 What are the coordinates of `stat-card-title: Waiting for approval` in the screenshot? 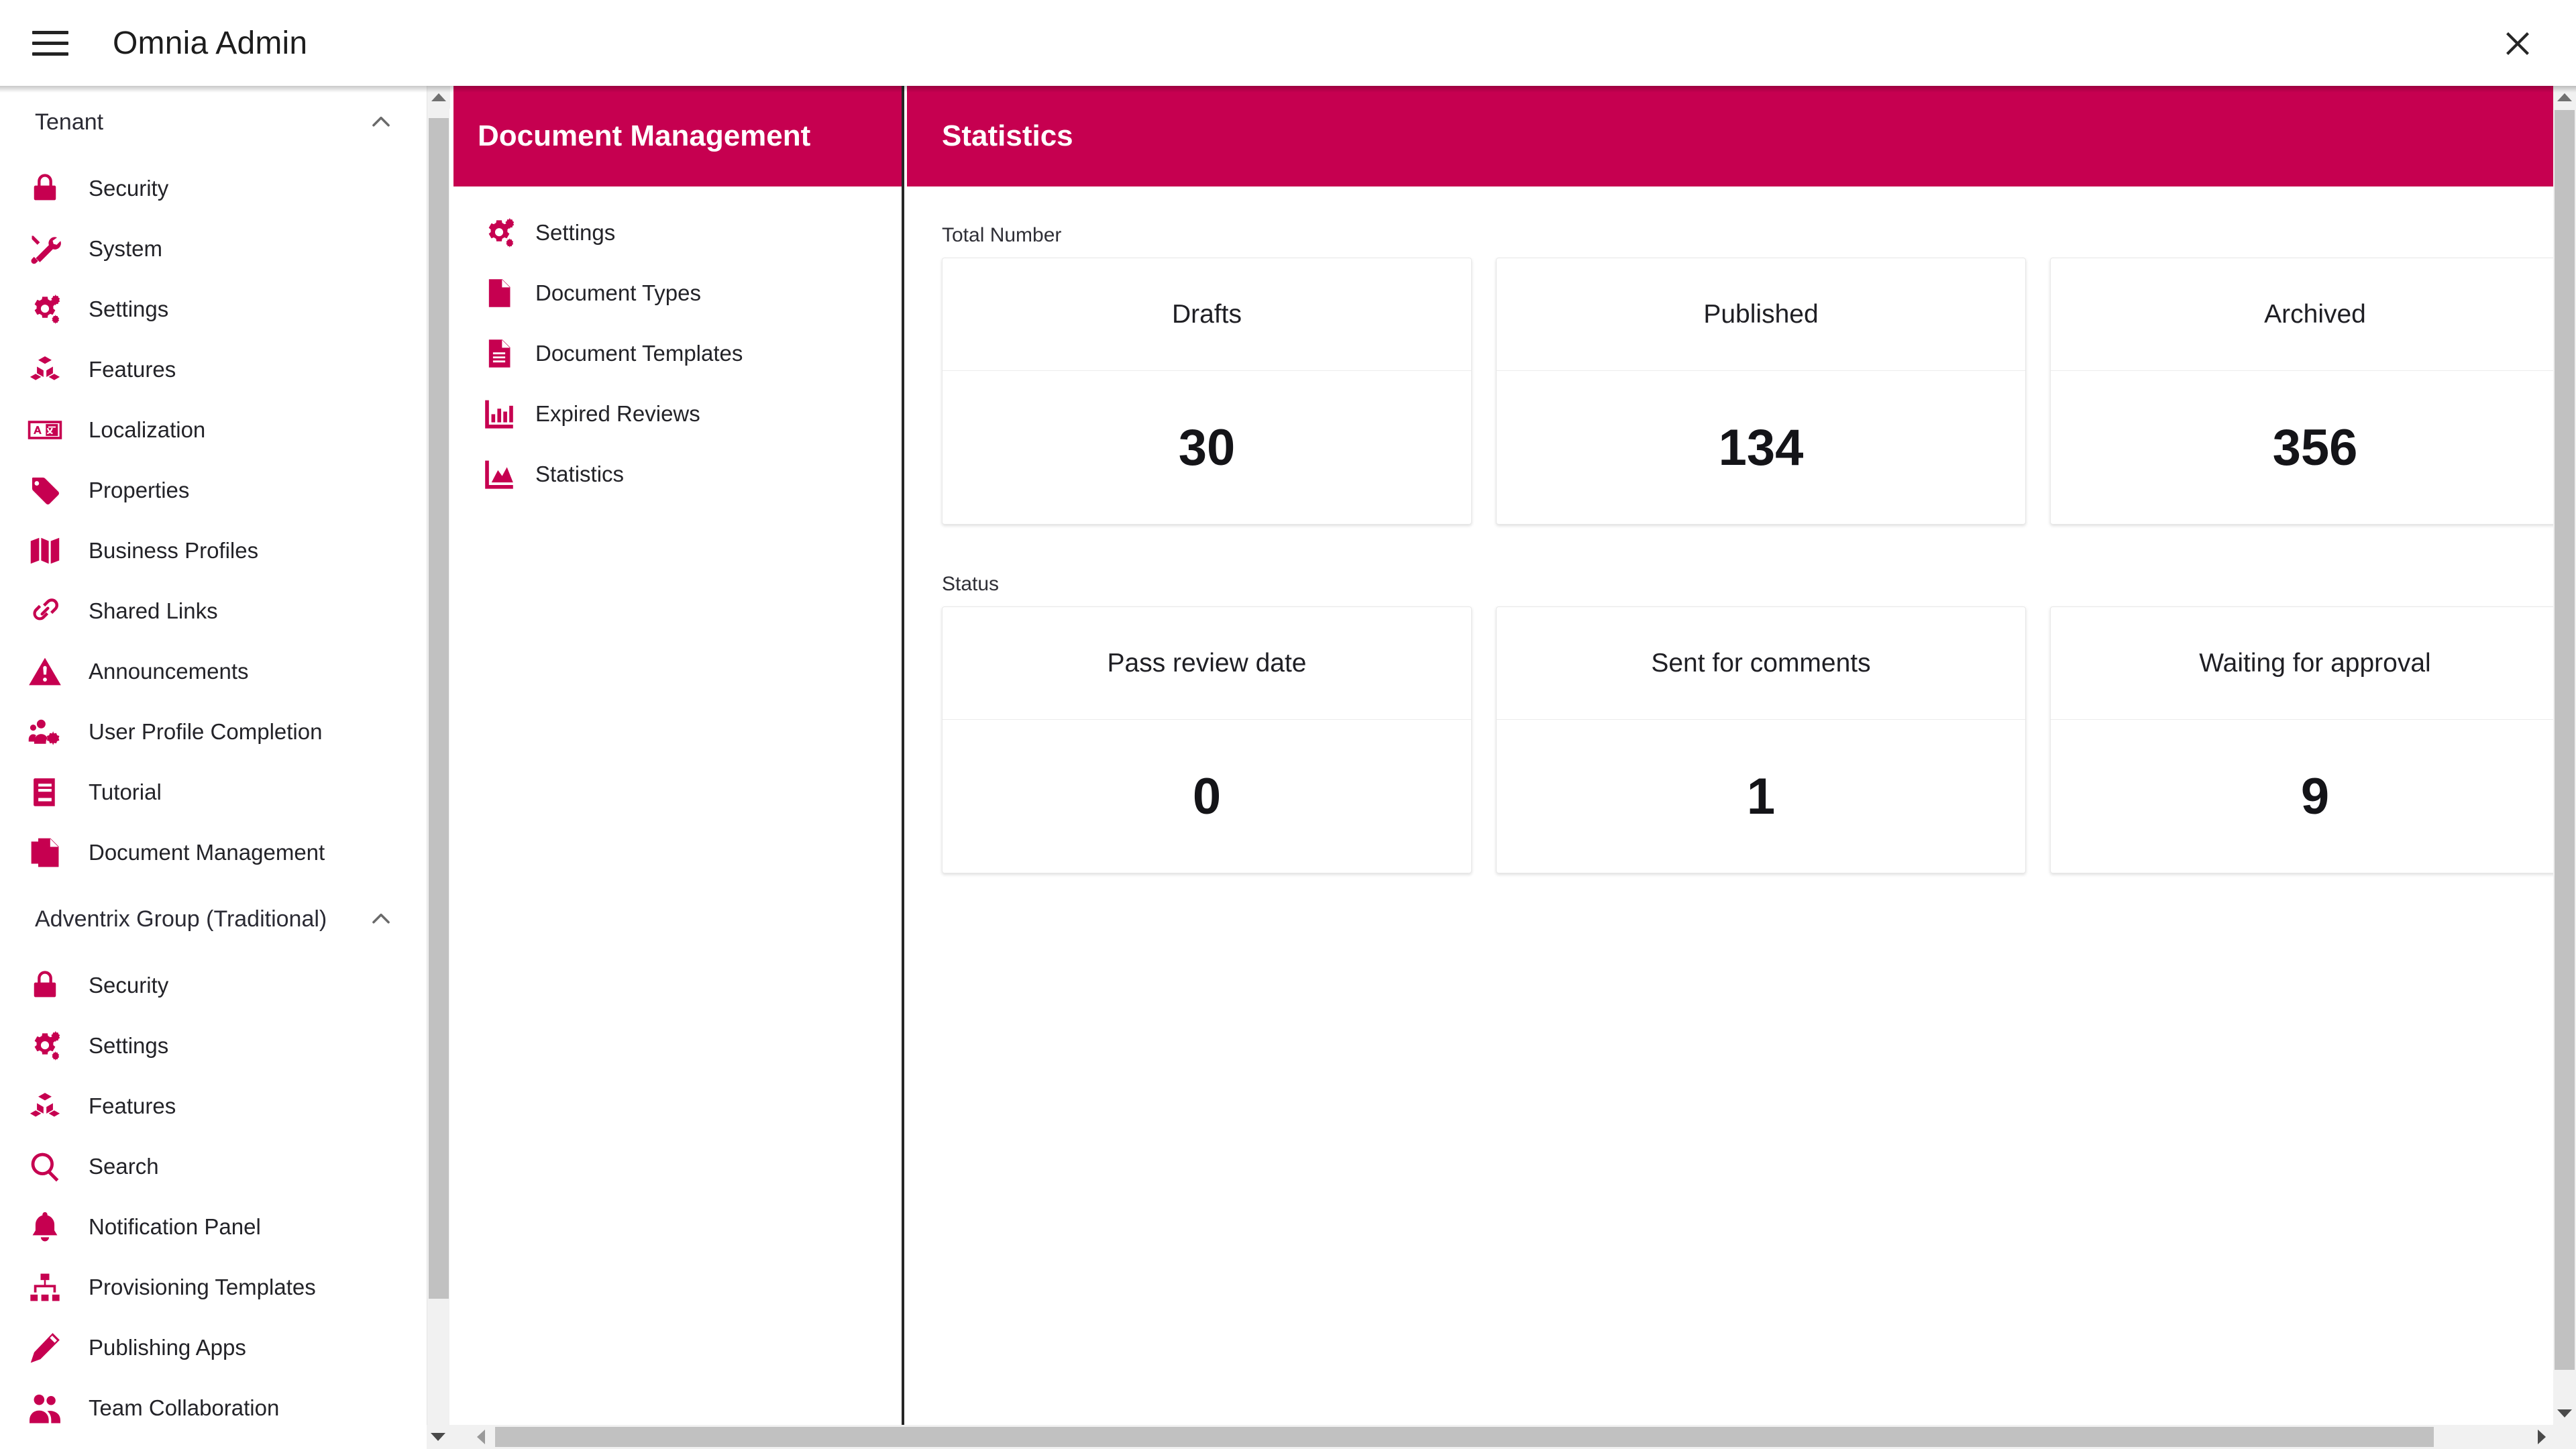 It's located at (2302, 663).